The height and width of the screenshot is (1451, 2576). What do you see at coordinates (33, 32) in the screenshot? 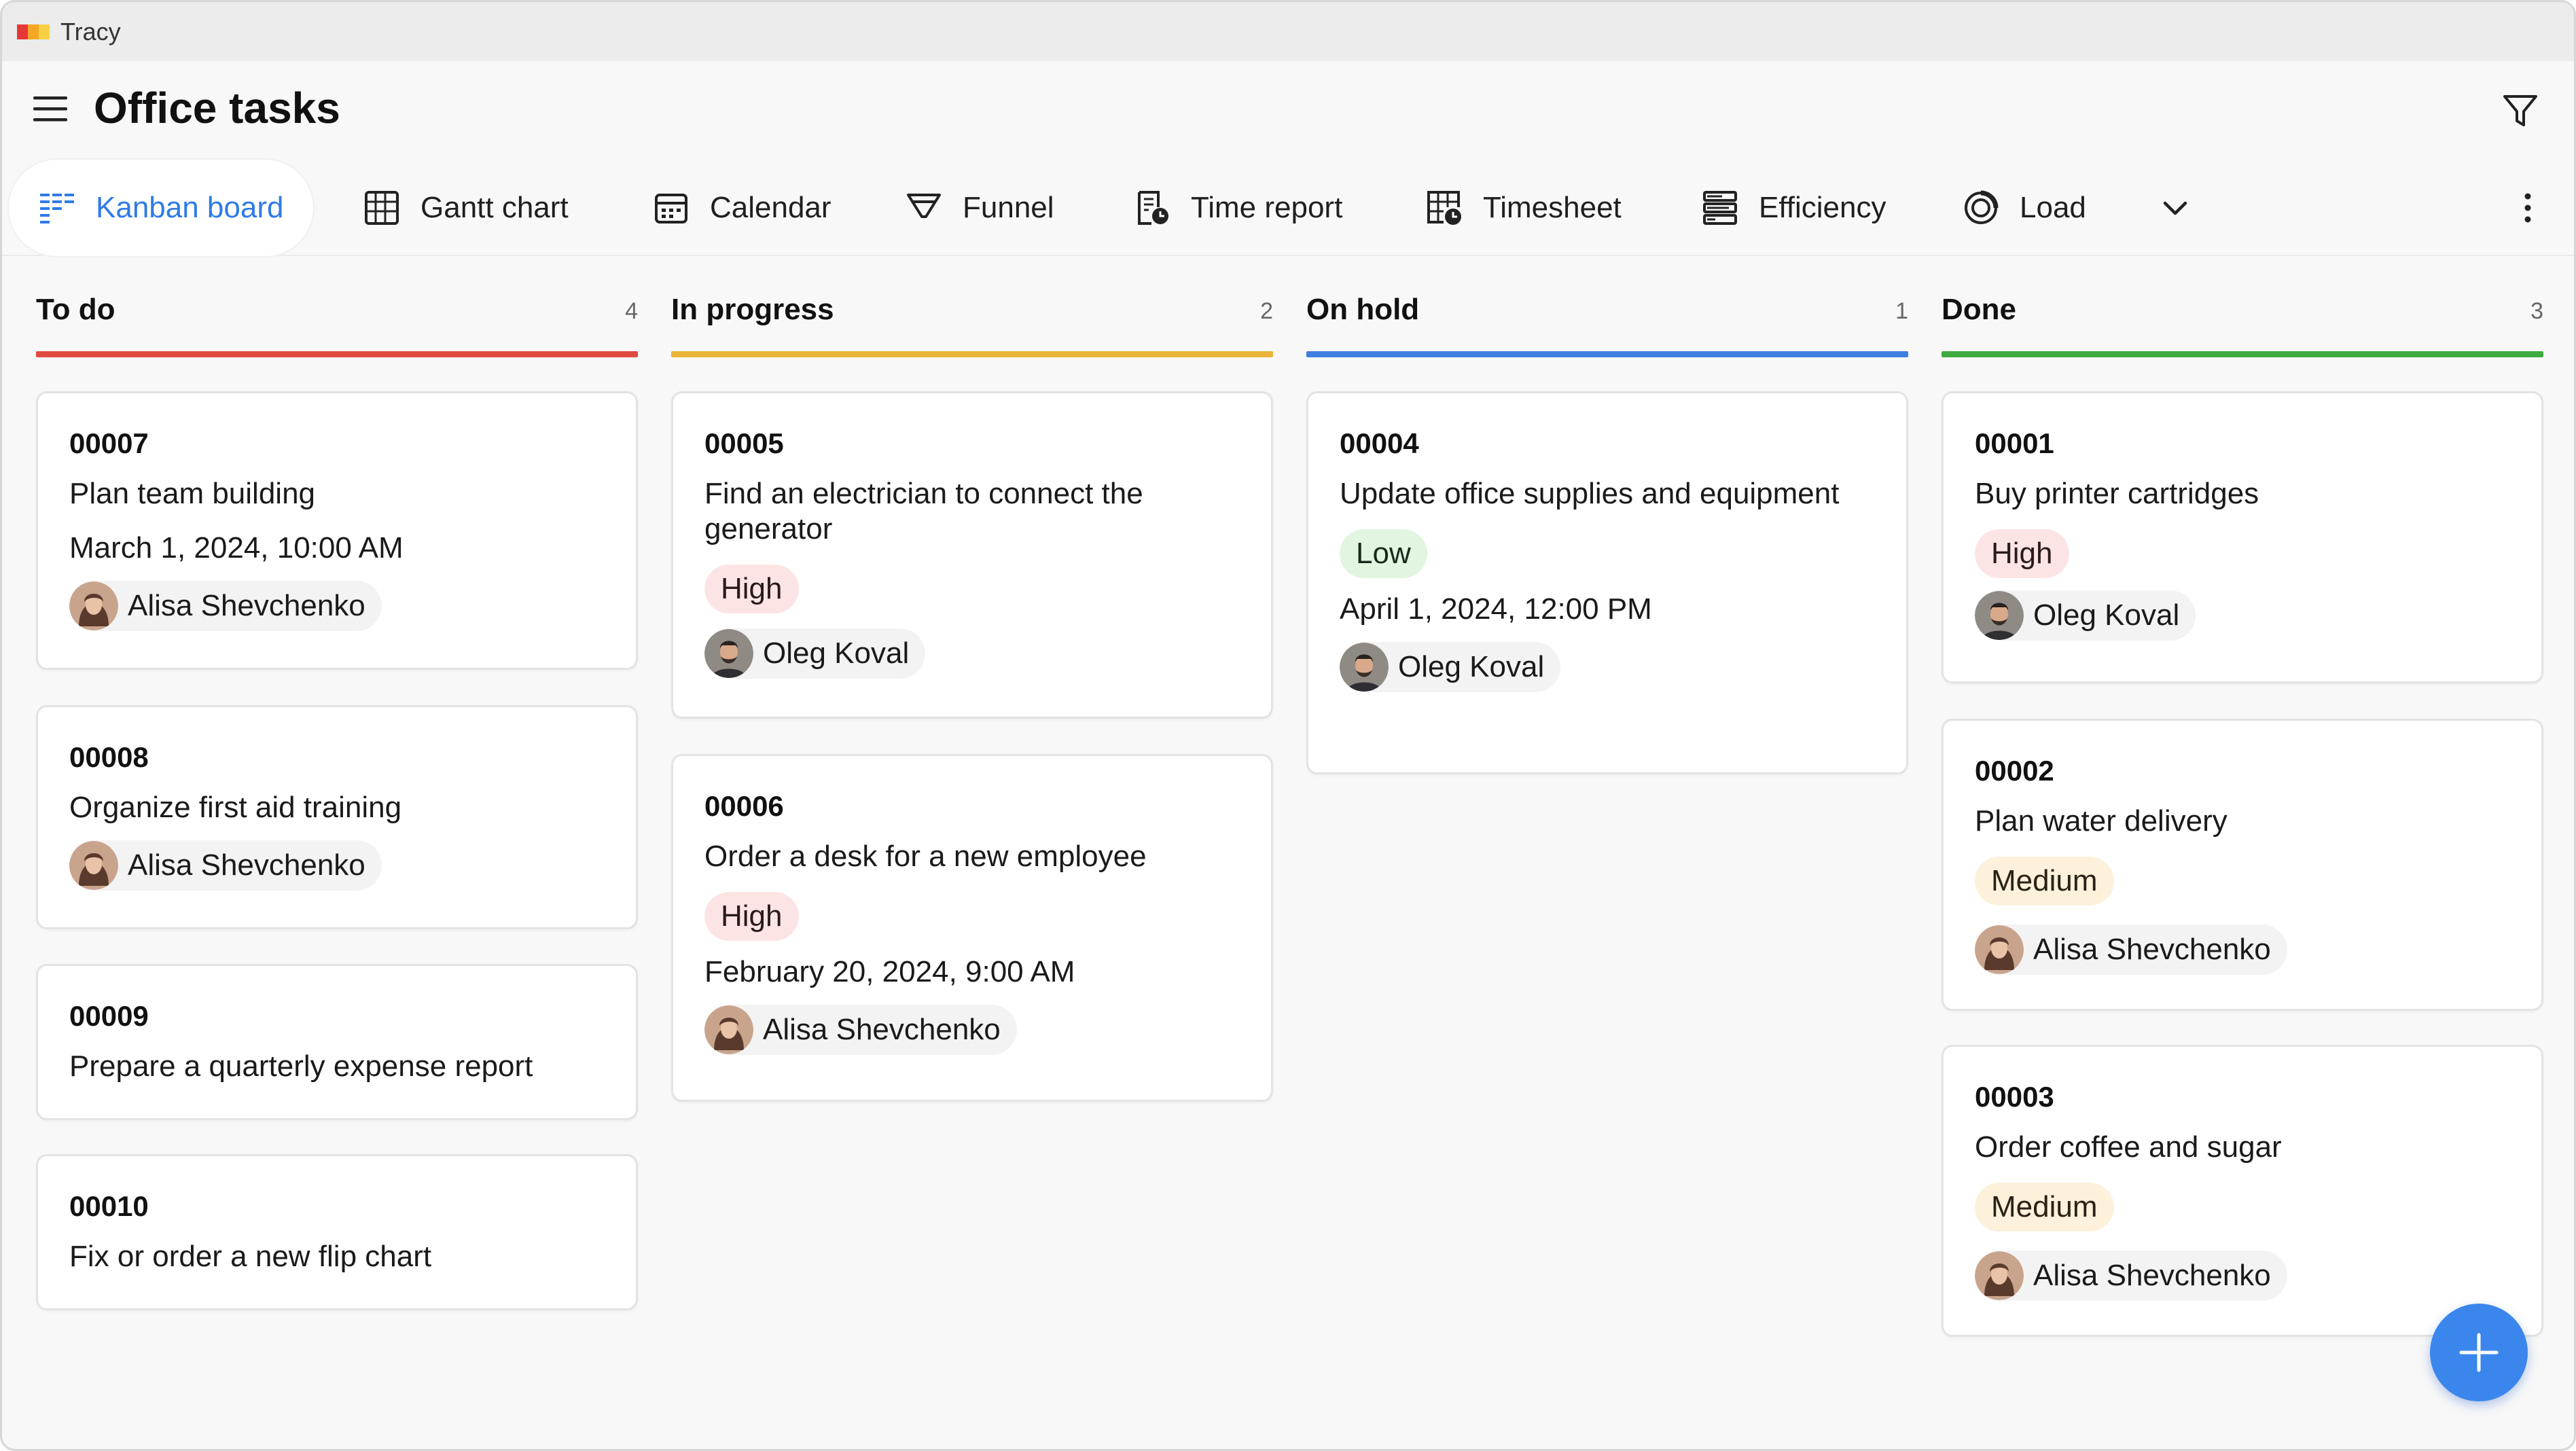
I see `app-logo-icon` at bounding box center [33, 32].